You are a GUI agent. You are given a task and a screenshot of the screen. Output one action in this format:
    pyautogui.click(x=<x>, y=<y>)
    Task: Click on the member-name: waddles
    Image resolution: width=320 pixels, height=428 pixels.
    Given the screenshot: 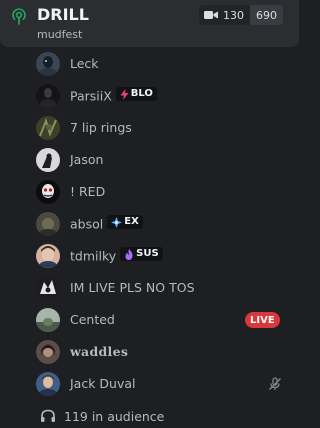 What is the action you would take?
    pyautogui.click(x=99, y=351)
    